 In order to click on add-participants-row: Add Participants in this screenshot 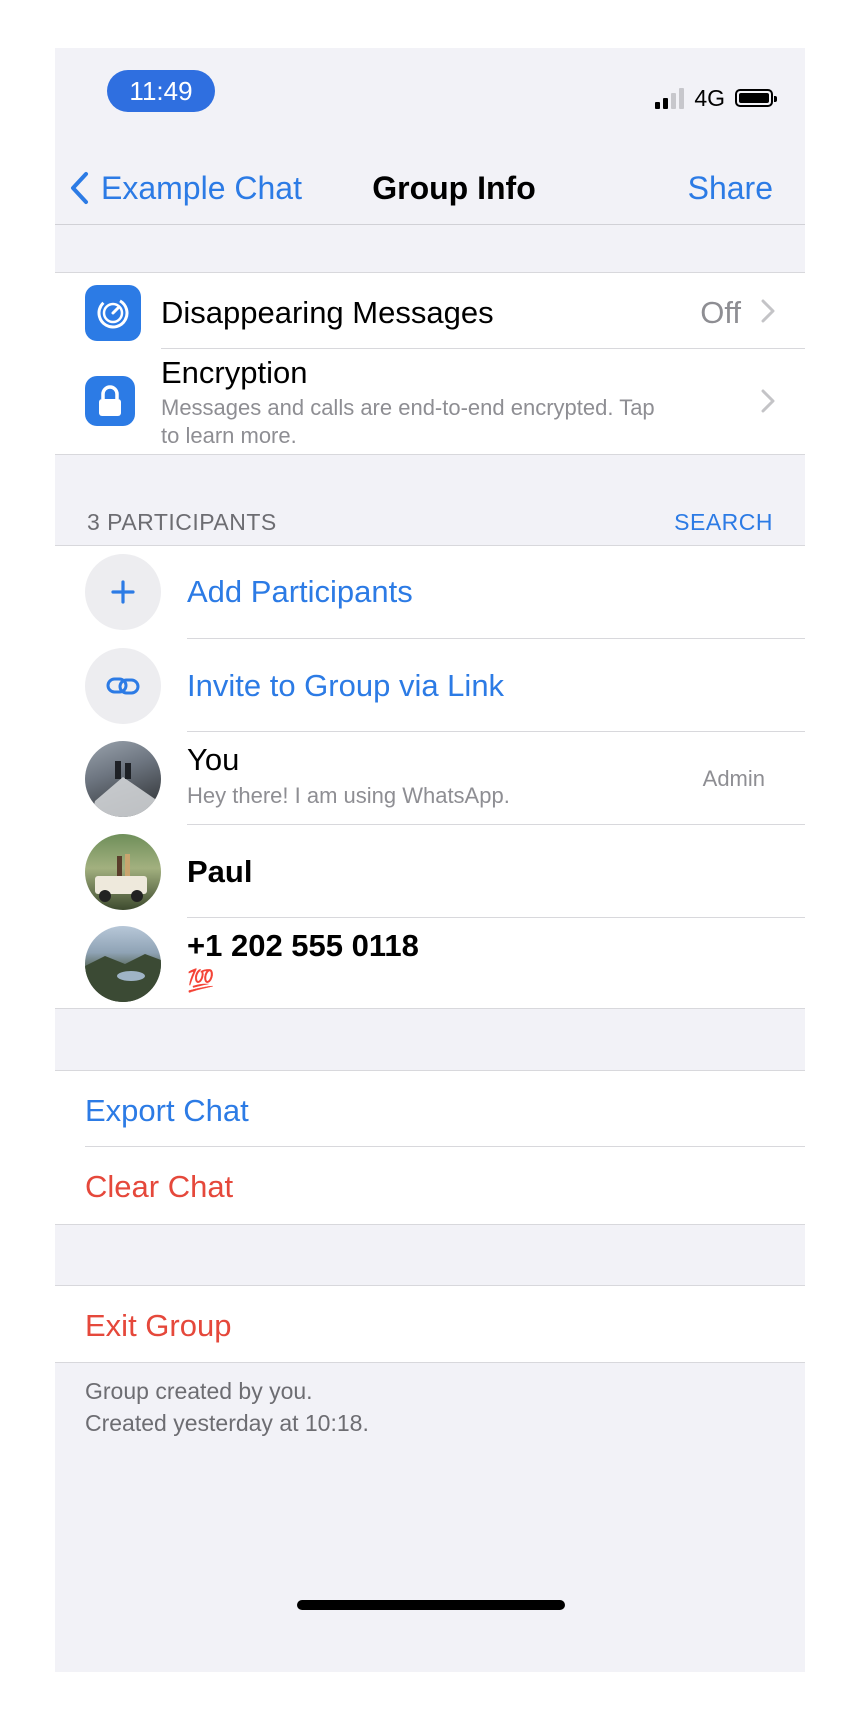, I will do `click(430, 592)`.